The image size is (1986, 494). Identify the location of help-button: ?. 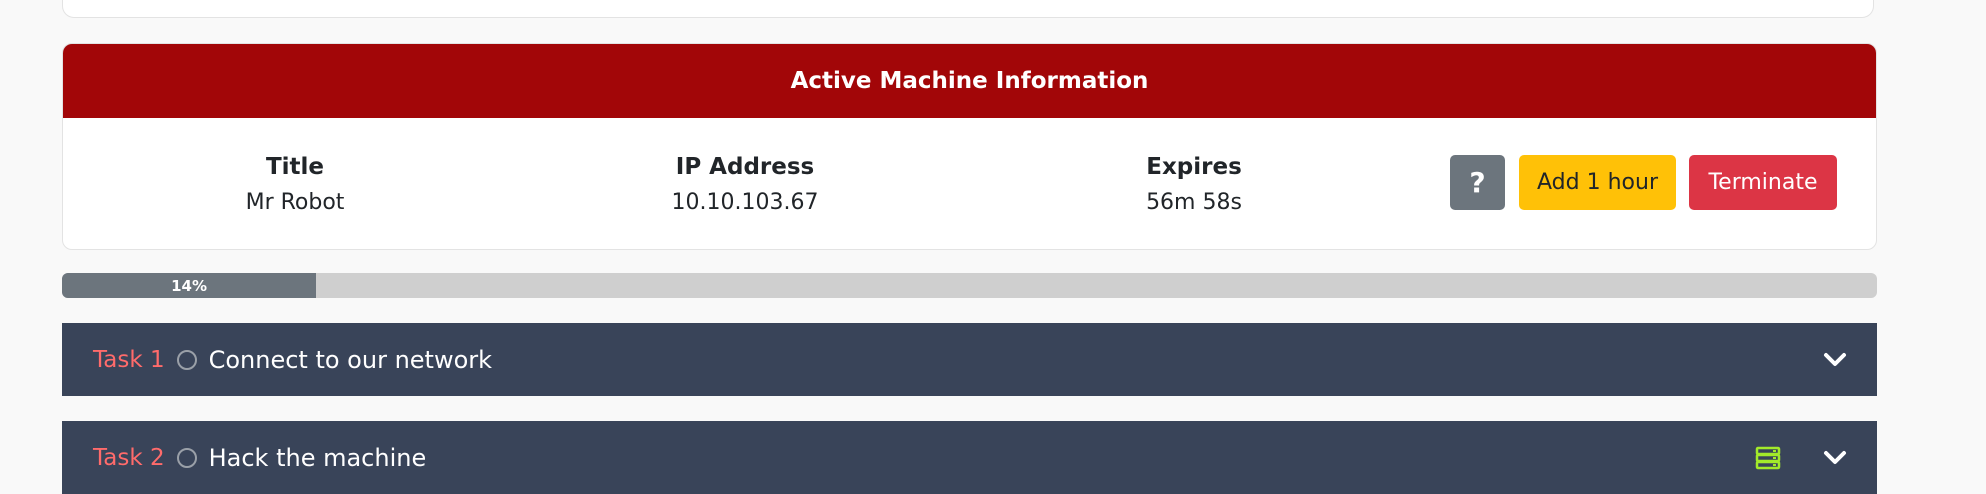
(1477, 182).